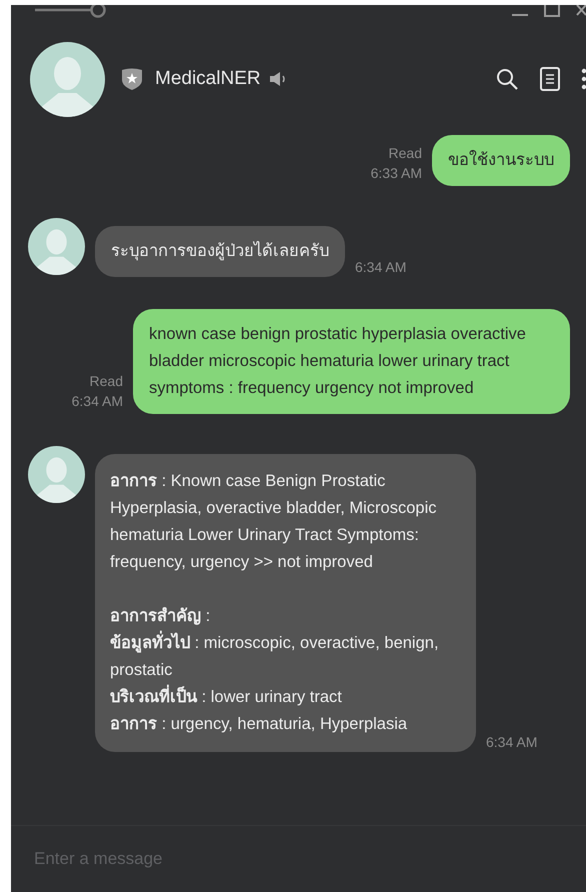 The image size is (586, 892). I want to click on message-time: 6:33 AM, so click(396, 173).